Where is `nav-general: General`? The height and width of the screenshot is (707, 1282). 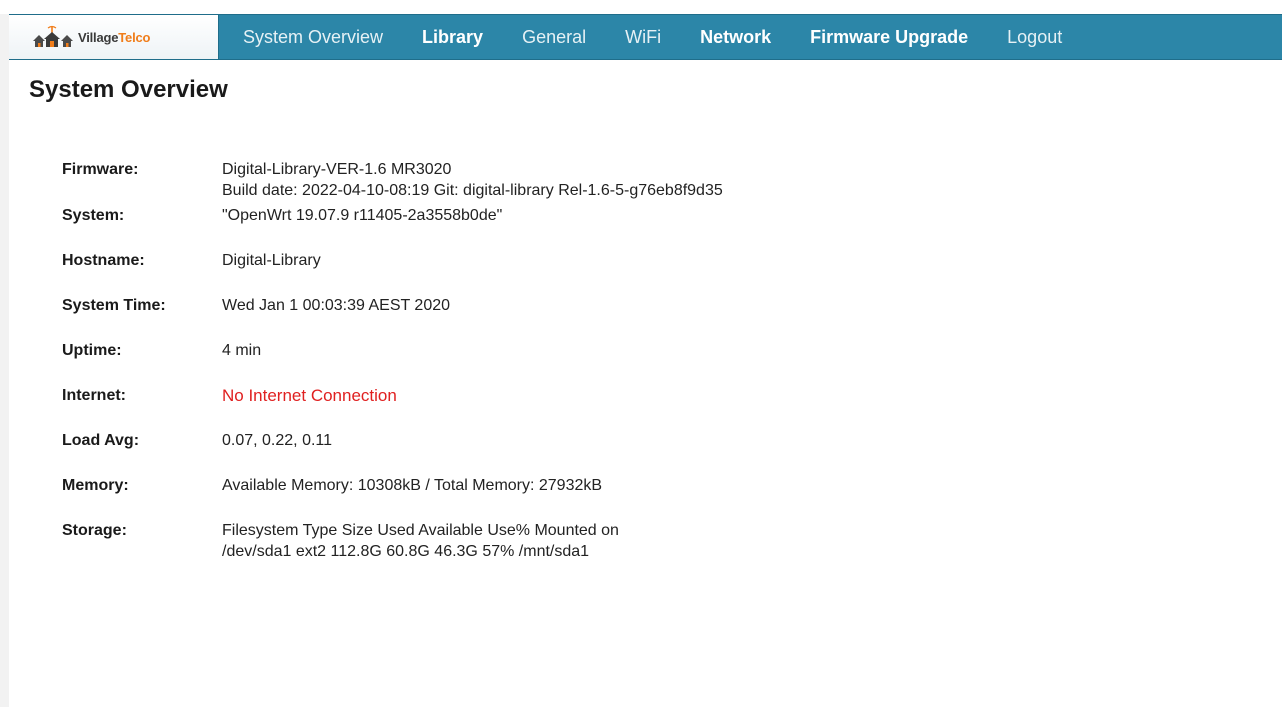 nav-general: General is located at coordinates (554, 37).